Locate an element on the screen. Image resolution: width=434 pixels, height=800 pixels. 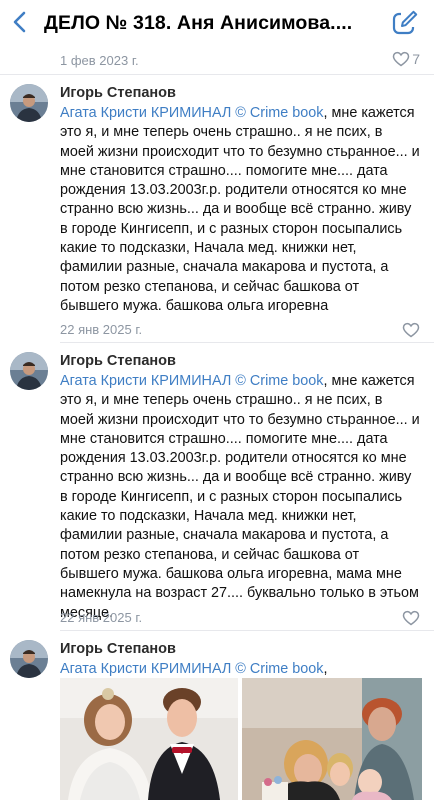
post-date: 1 фев 2023 г. is located at coordinates (99, 60).